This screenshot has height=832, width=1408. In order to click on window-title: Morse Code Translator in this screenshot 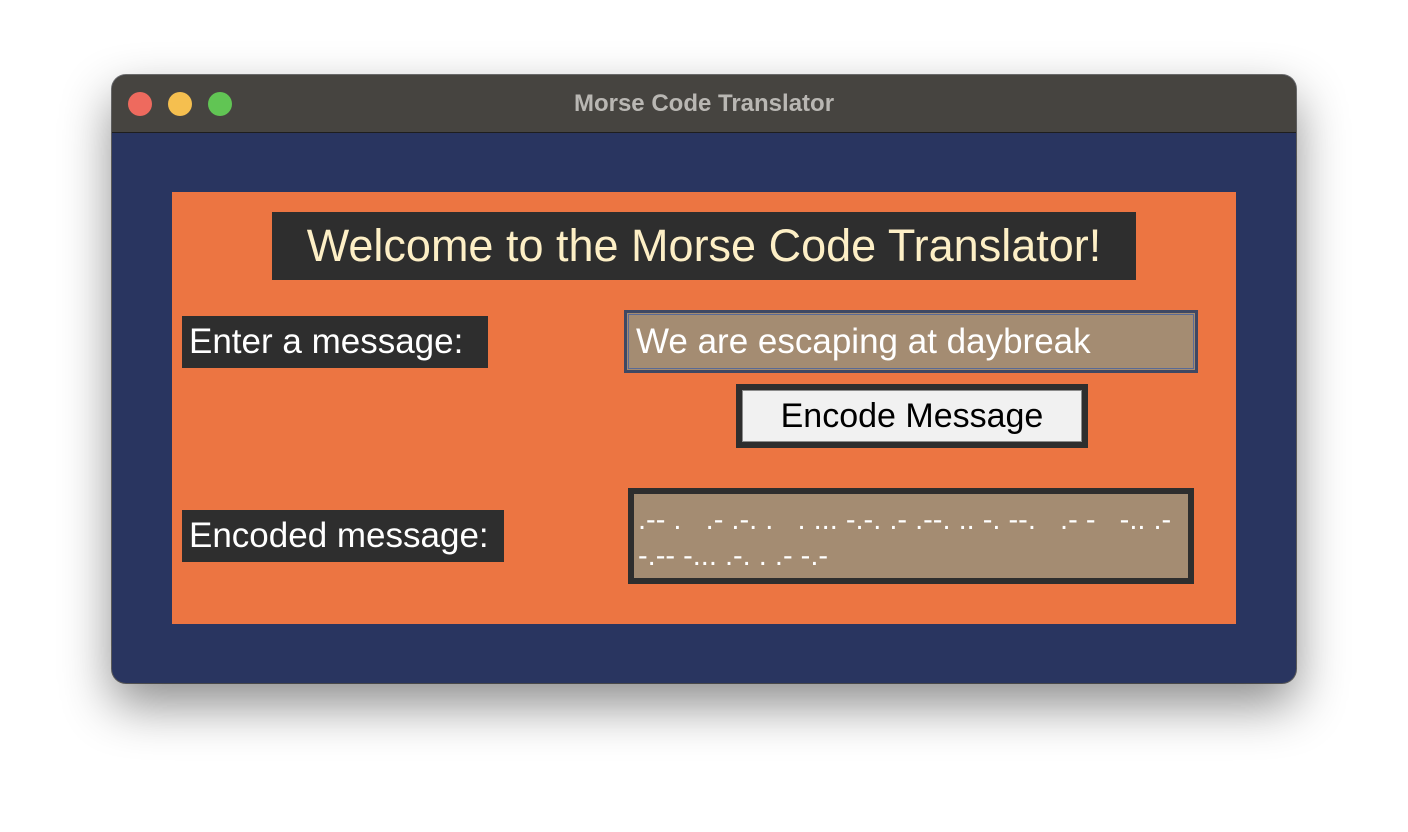, I will do `click(704, 103)`.